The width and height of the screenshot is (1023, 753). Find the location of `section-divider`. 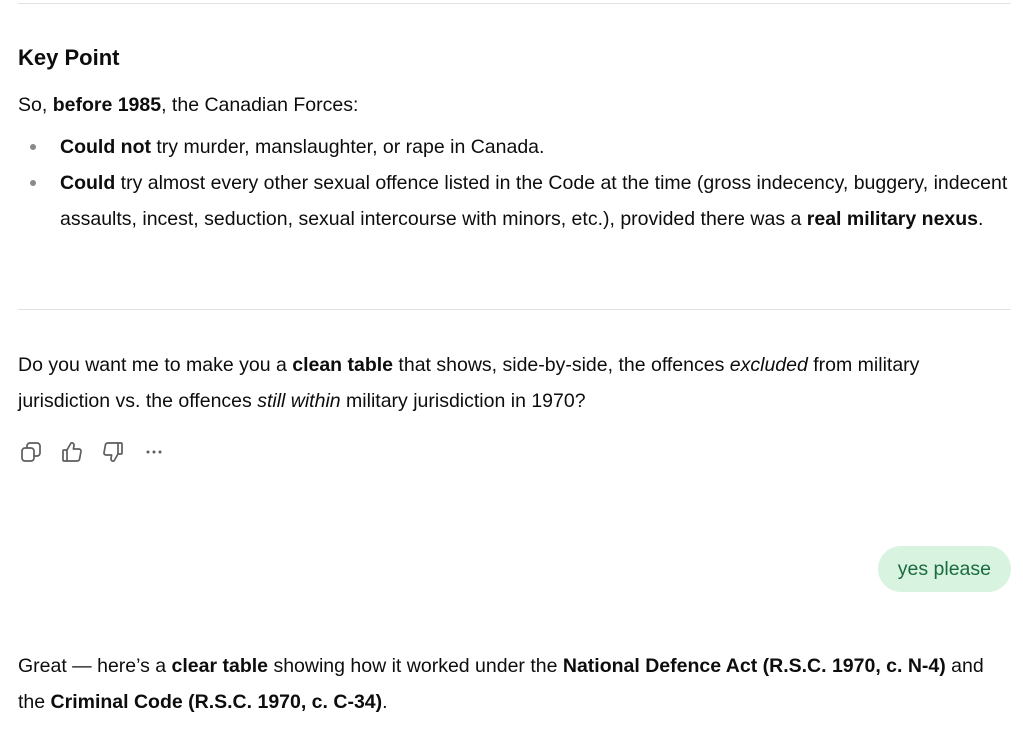

section-divider is located at coordinates (514, 309).